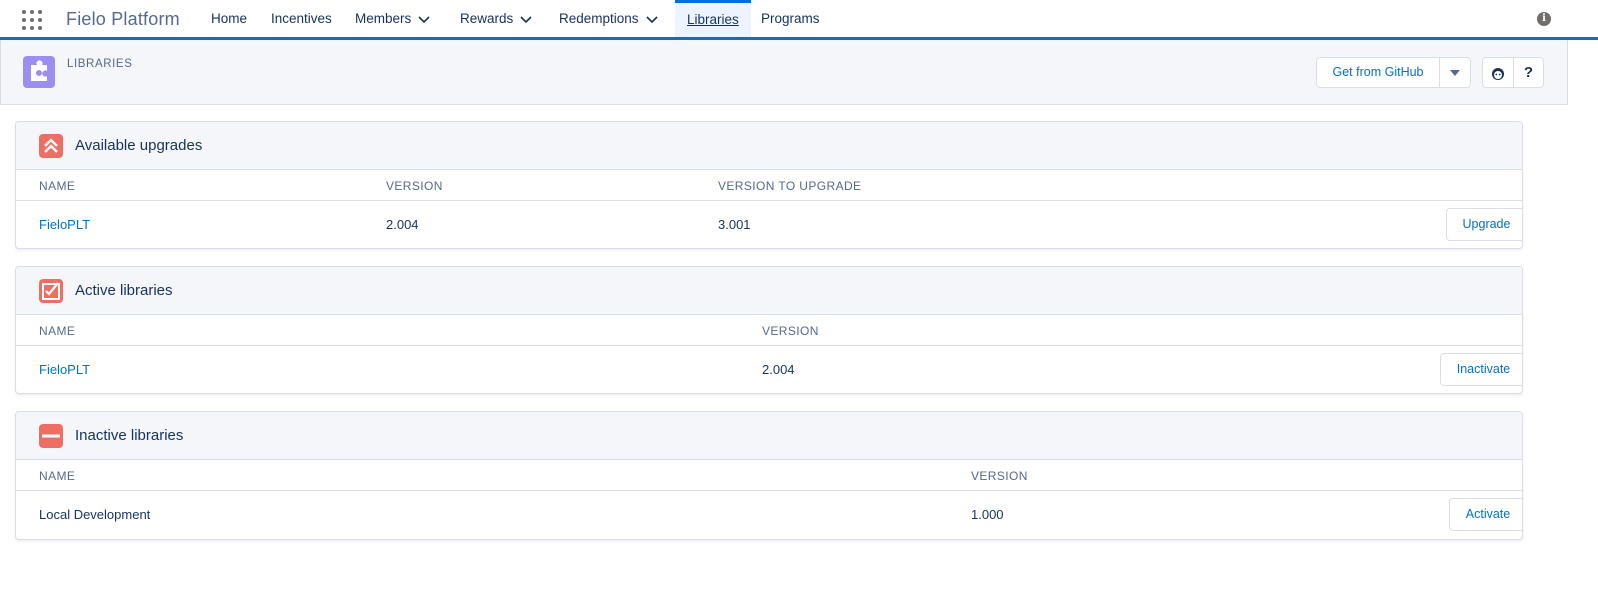  Describe the element at coordinates (769, 146) in the screenshot. I see `card-header: Available upgrades` at that location.